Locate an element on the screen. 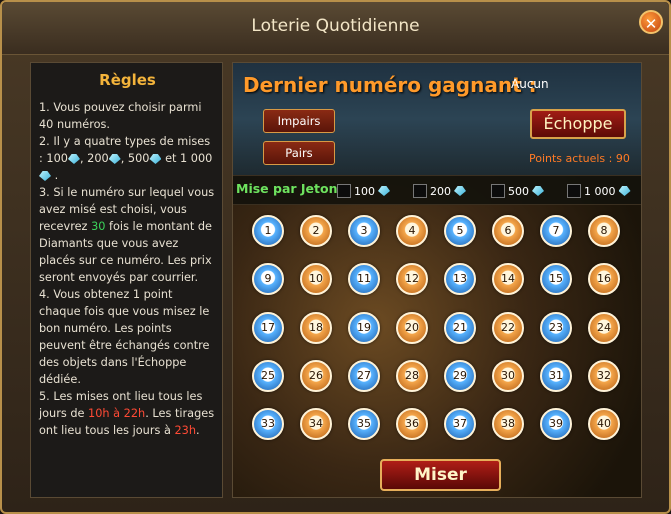  number-ball-2: 2 is located at coordinates (316, 231).